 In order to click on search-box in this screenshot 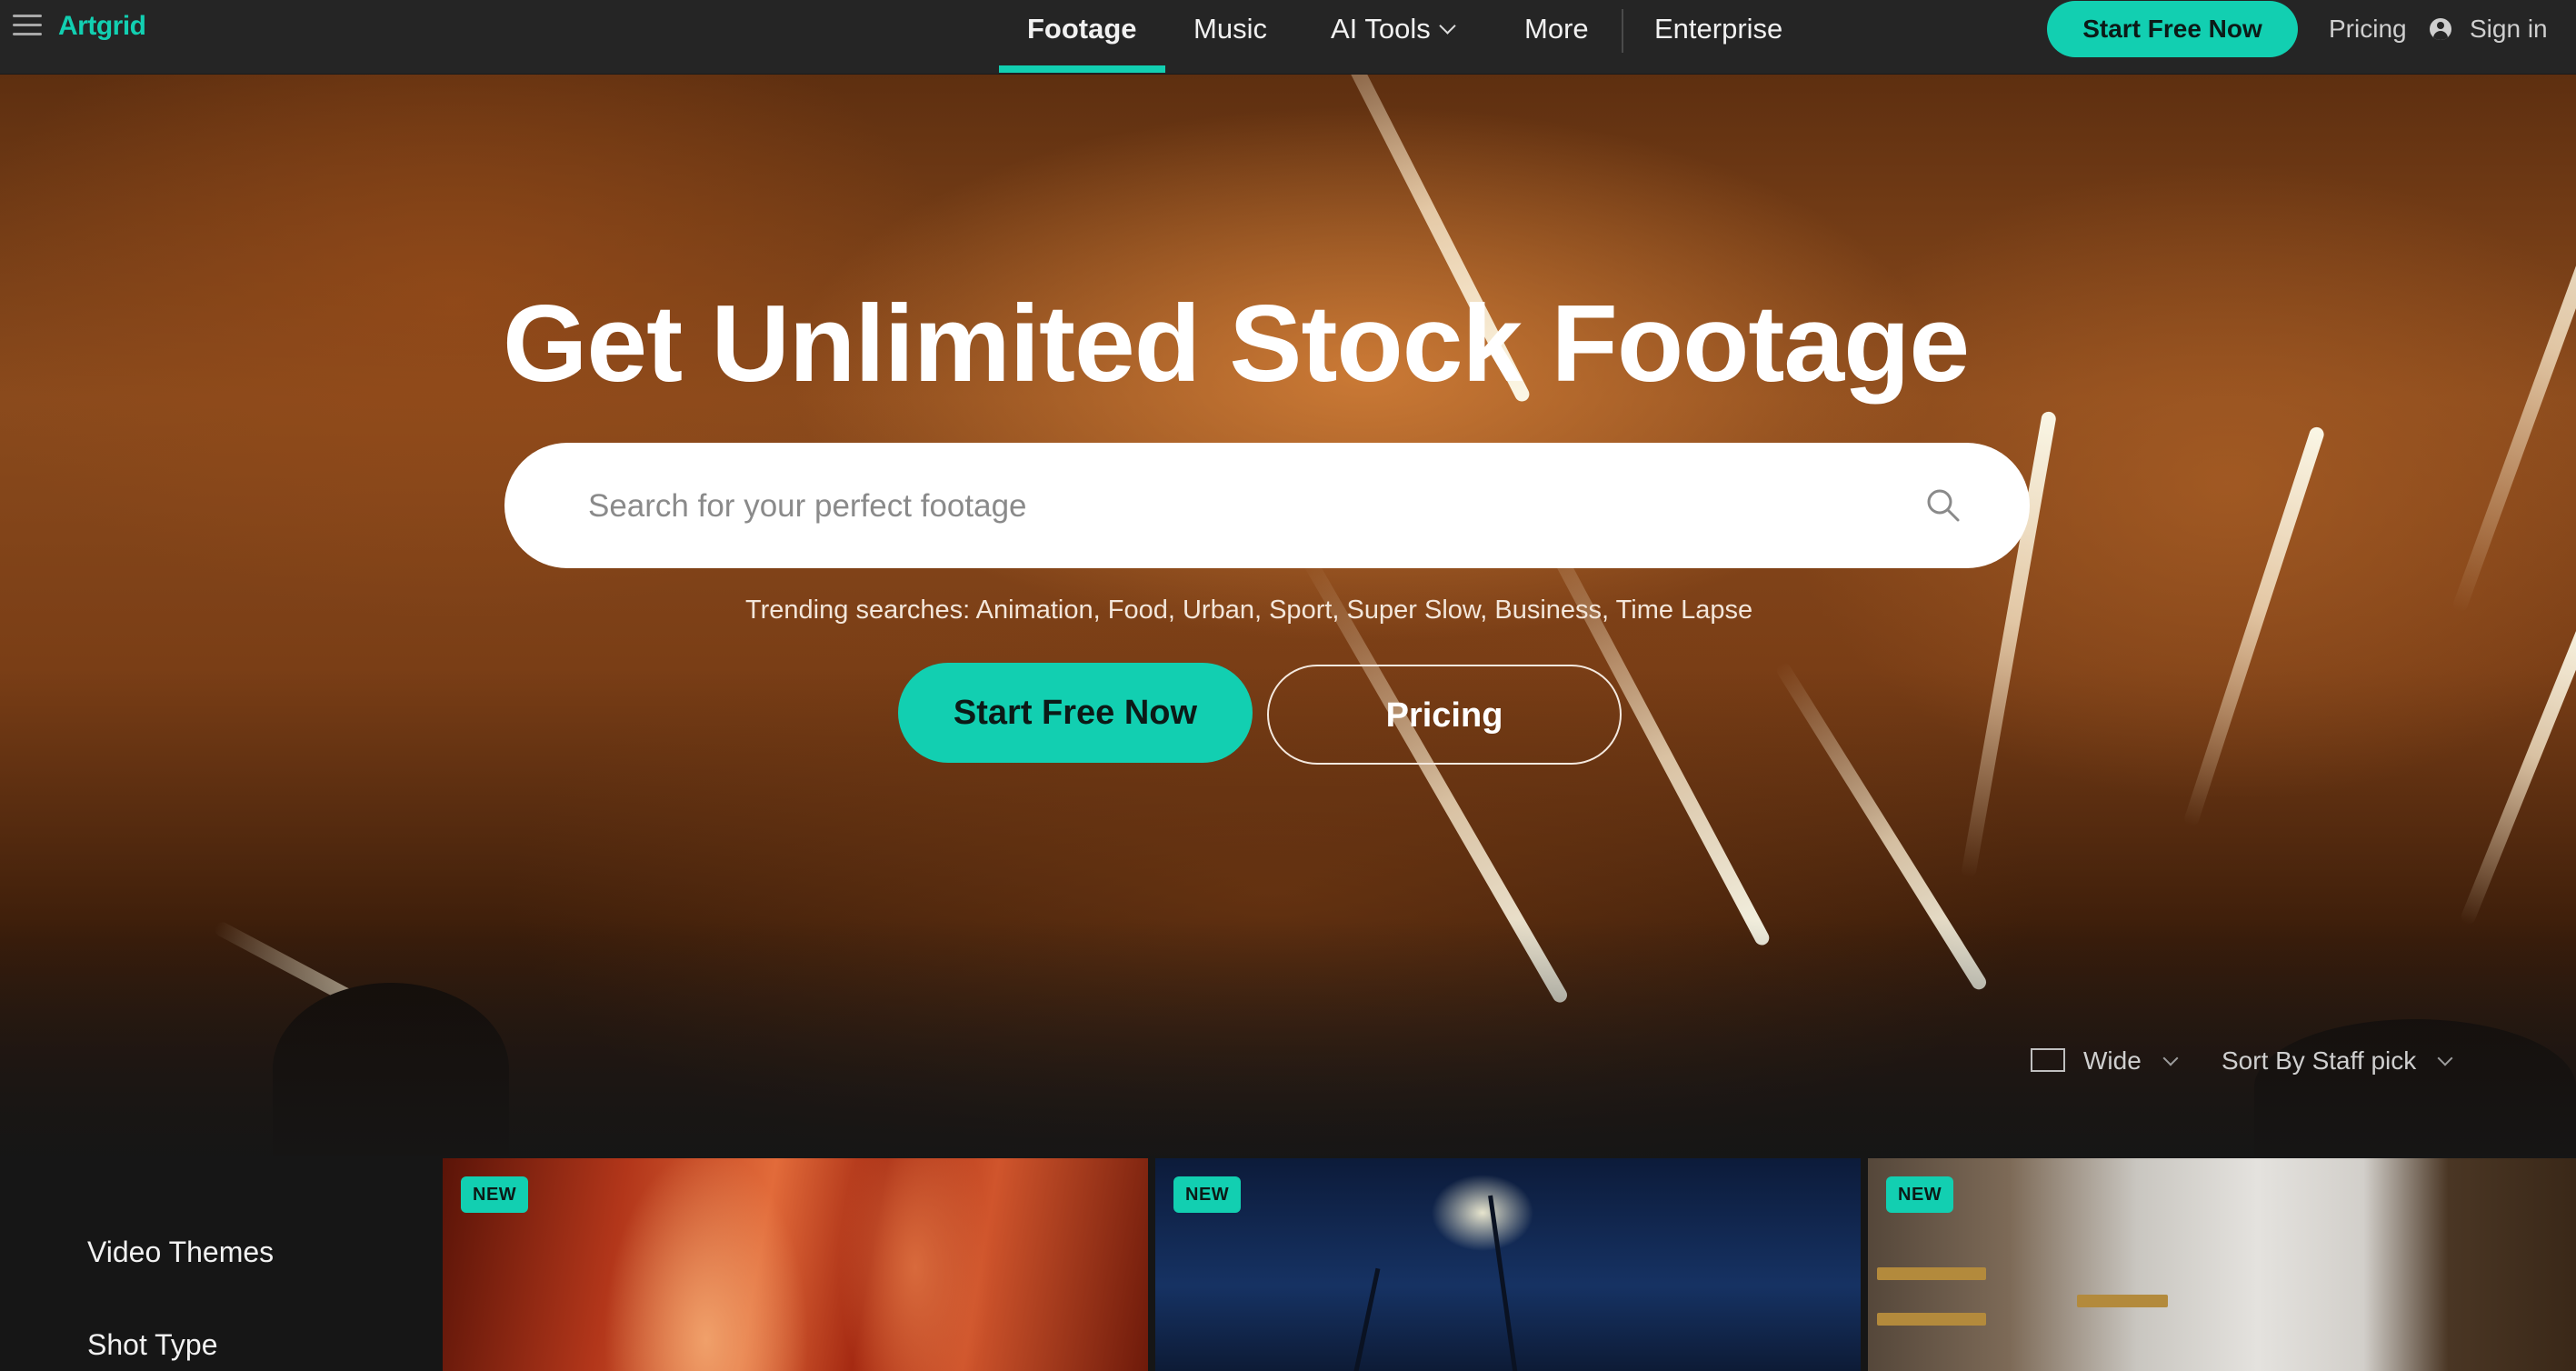, I will do `click(1267, 506)`.